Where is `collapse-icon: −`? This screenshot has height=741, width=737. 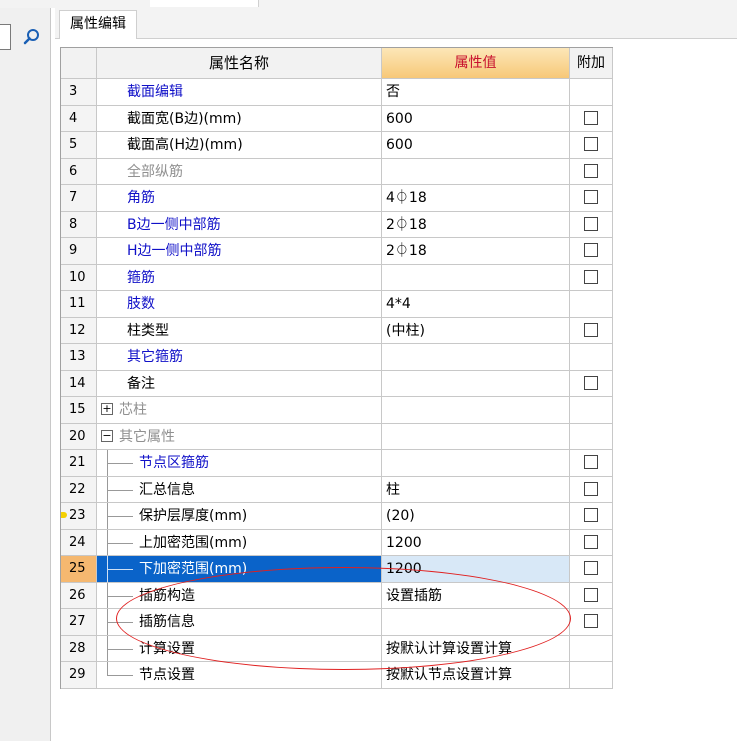
collapse-icon: − is located at coordinates (107, 435).